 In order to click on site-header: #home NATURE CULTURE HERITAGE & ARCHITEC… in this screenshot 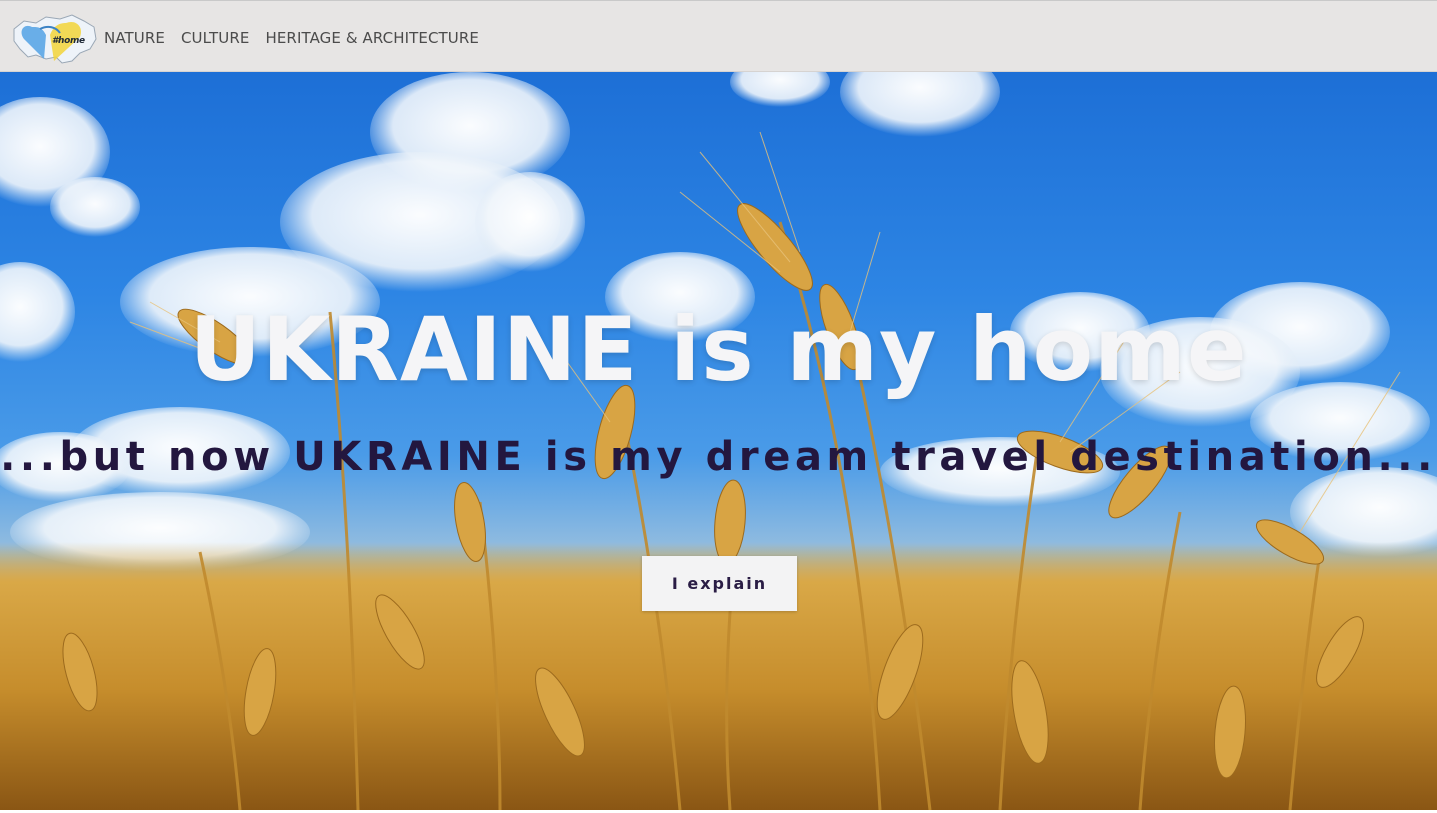, I will do `click(718, 36)`.